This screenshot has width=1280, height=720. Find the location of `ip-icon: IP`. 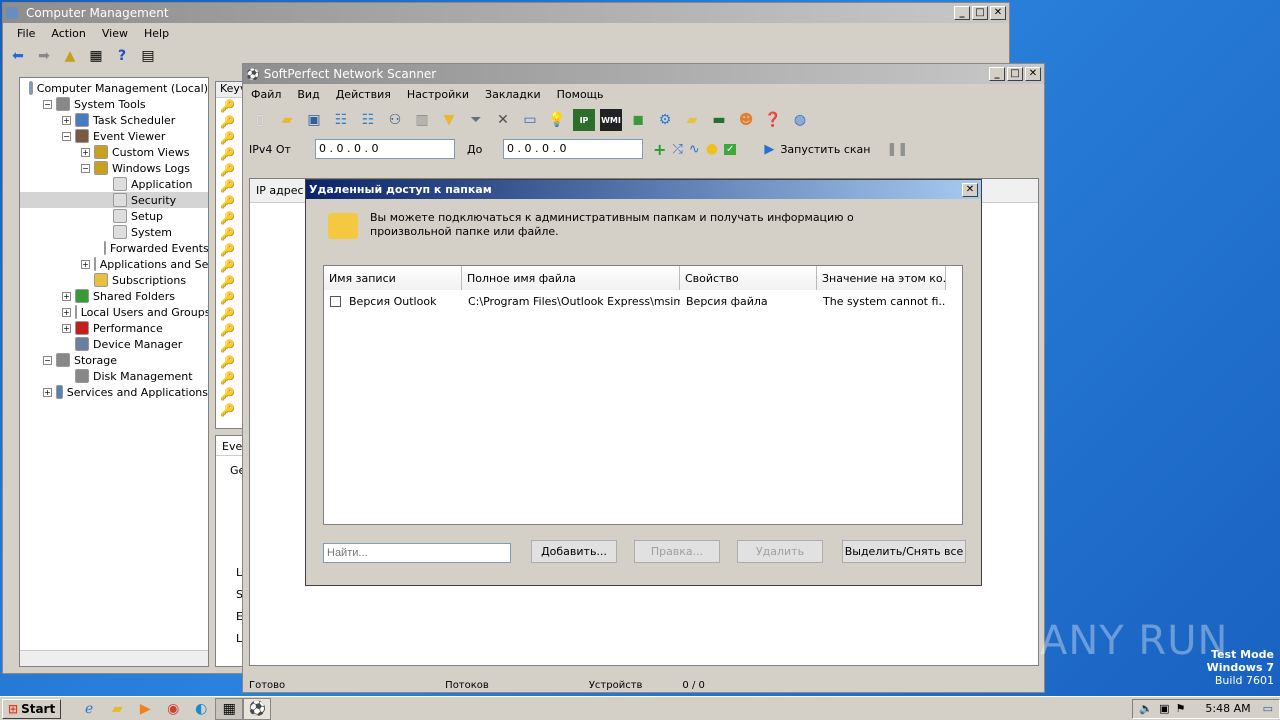

ip-icon: IP is located at coordinates (584, 120).